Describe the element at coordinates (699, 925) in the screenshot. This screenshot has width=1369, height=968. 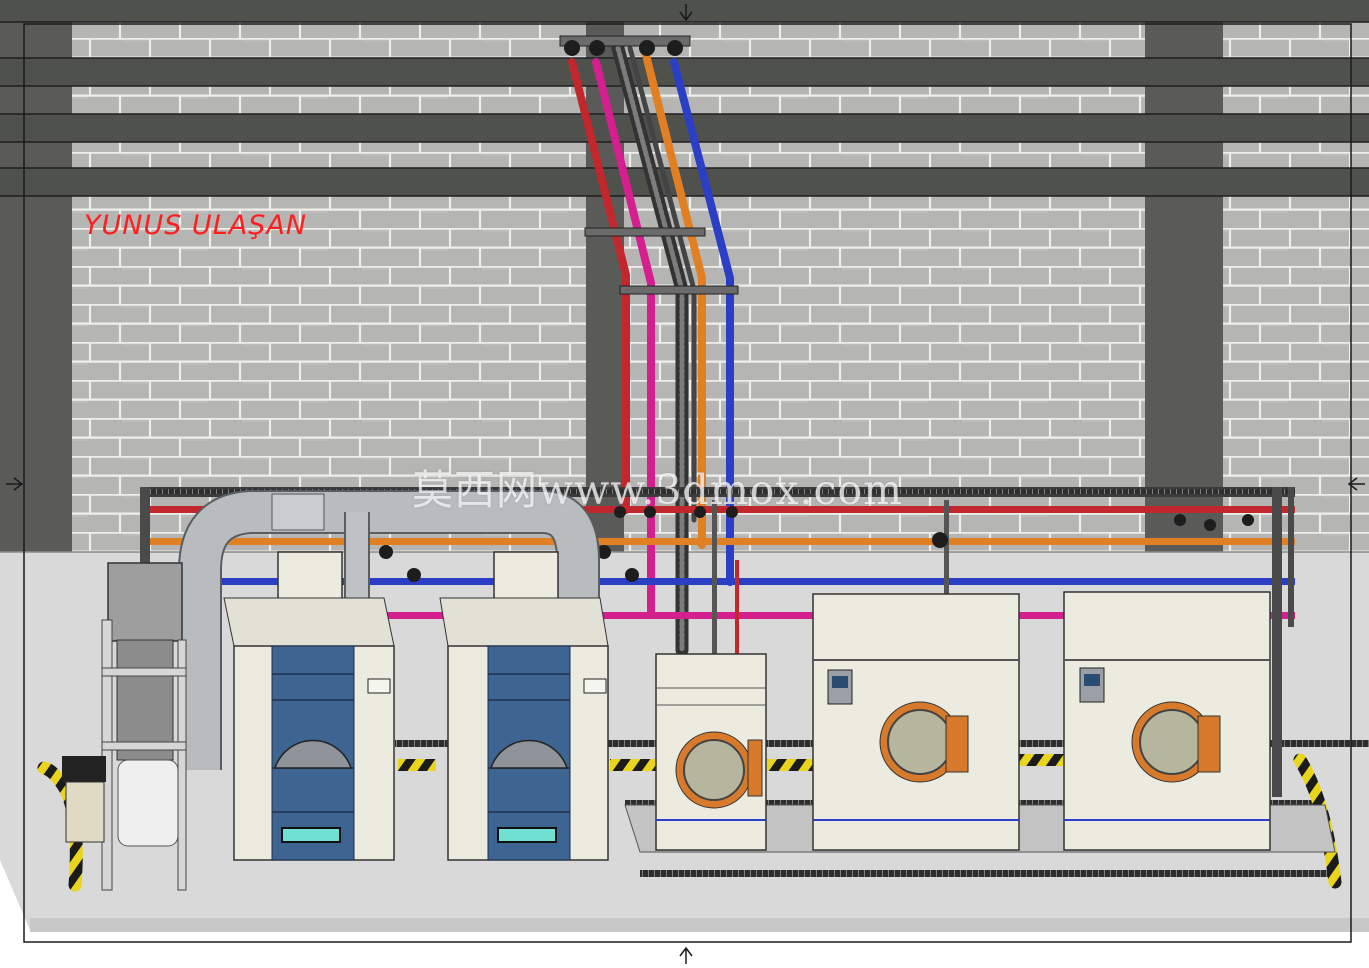
I see `floor-edge` at that location.